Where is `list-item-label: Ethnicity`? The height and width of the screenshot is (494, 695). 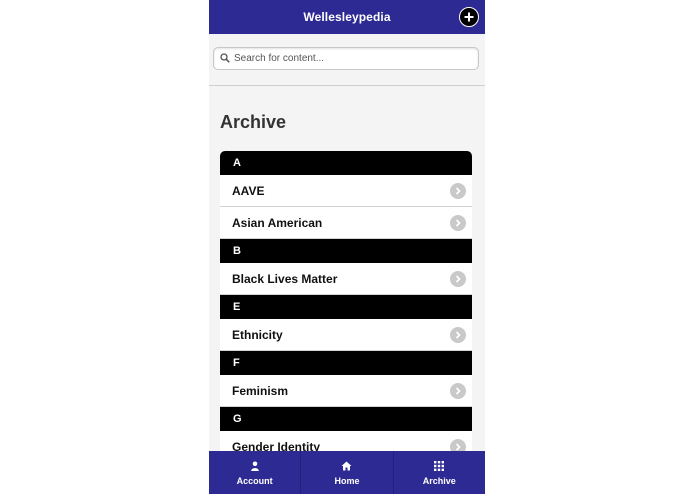
list-item-label: Ethnicity is located at coordinates (257, 335).